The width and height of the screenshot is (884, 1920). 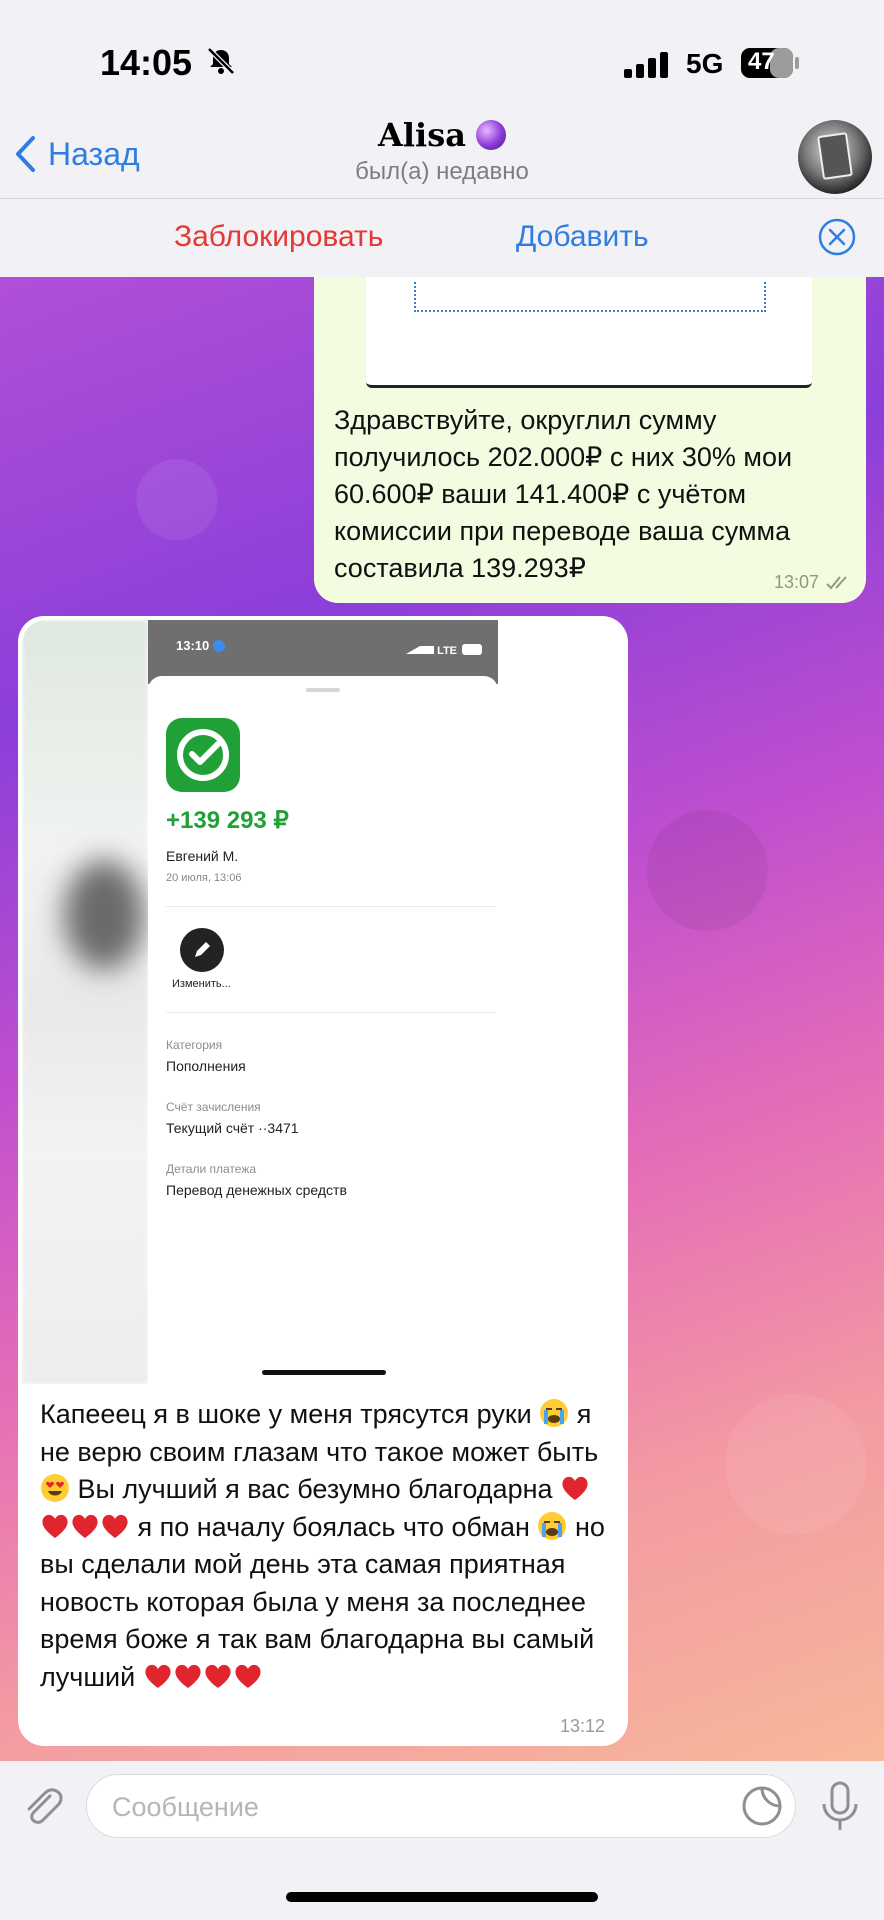 I want to click on home-indicator, so click(x=442, y=1897).